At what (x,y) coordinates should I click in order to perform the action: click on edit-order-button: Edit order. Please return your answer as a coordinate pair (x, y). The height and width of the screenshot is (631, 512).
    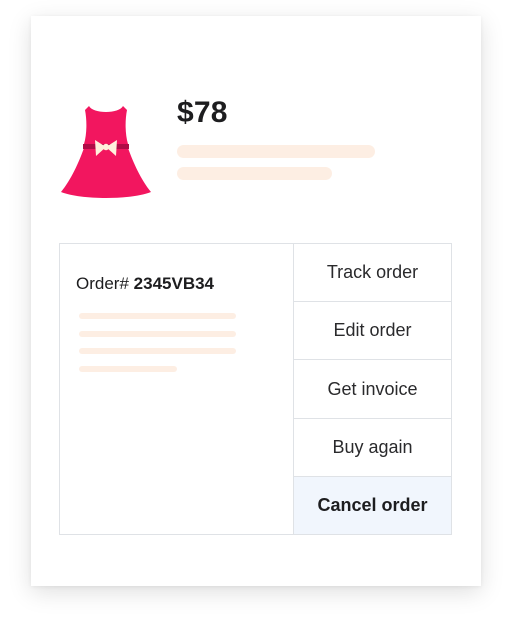
    Looking at the image, I should click on (372, 331).